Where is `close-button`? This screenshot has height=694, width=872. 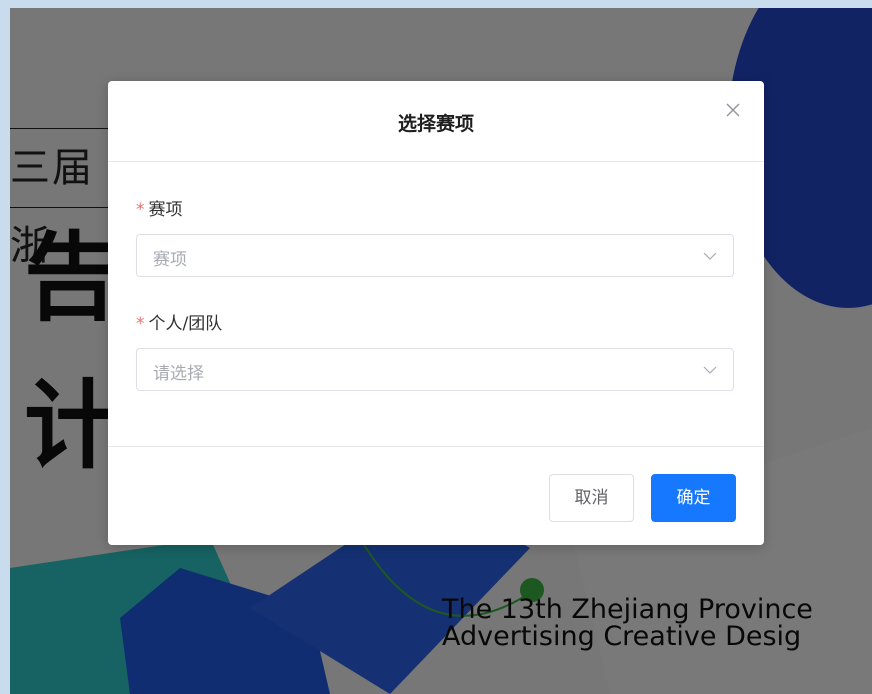 close-button is located at coordinates (733, 110).